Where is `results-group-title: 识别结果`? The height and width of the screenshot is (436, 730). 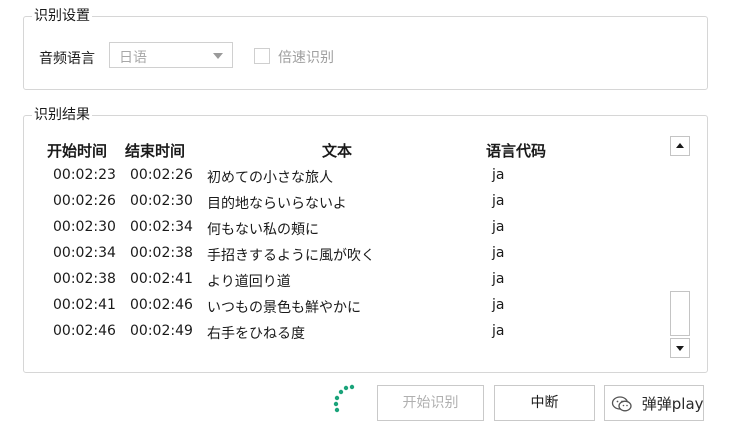
results-group-title: 识别结果 is located at coordinates (62, 115).